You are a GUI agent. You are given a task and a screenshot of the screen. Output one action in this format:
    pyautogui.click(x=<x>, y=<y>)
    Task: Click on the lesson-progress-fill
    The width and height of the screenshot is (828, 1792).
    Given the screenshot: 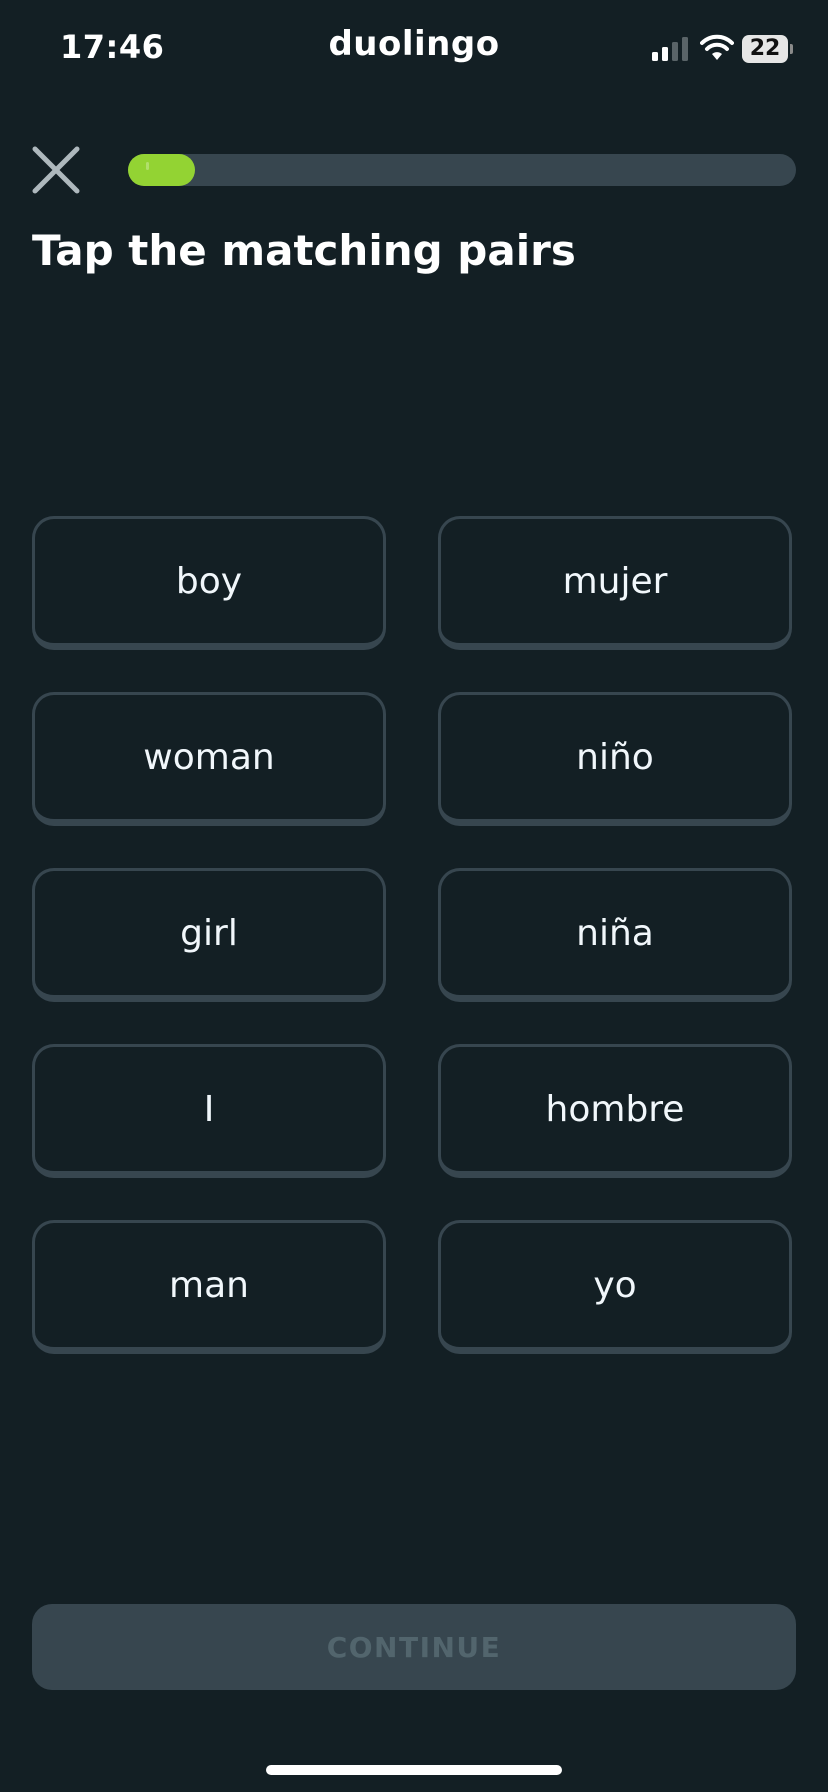 What is the action you would take?
    pyautogui.click(x=161, y=170)
    